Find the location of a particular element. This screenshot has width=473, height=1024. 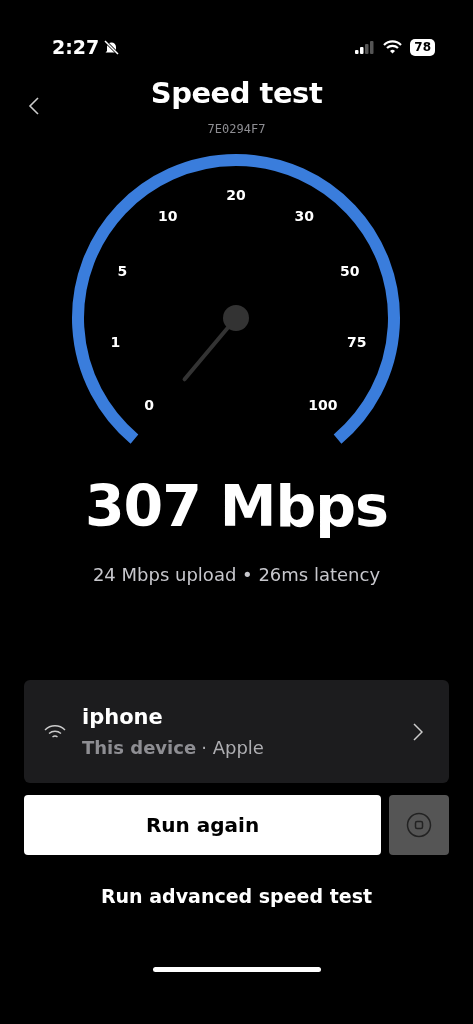

bell-slash-icon is located at coordinates (112, 47).